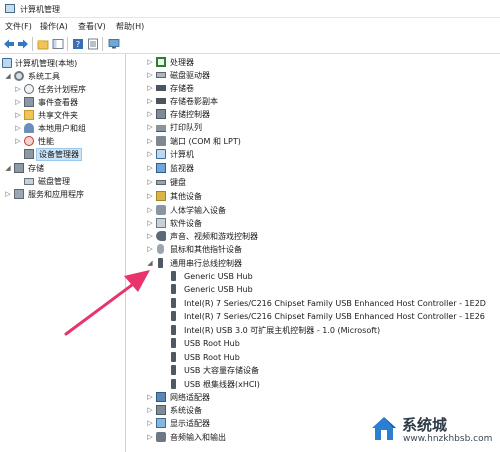 The image size is (500, 452). What do you see at coordinates (161, 437) in the screenshot?
I see `audio-io-icon` at bounding box center [161, 437].